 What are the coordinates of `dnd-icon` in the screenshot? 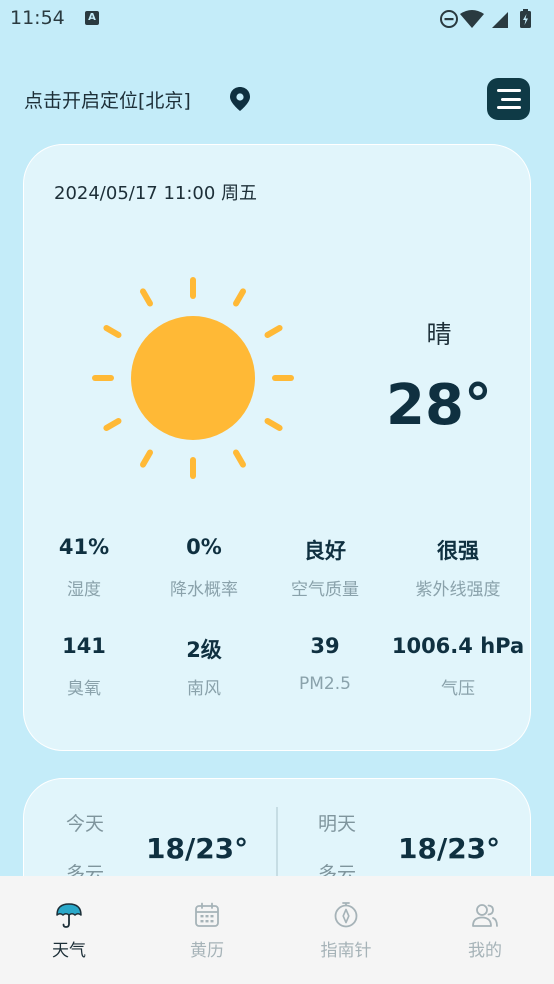 It's located at (449, 19).